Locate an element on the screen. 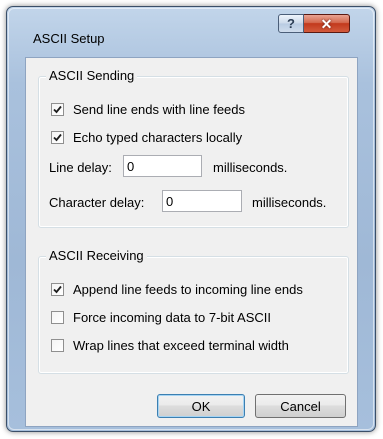  echo-typed-row: Echo typed characters locally is located at coordinates (146, 137).